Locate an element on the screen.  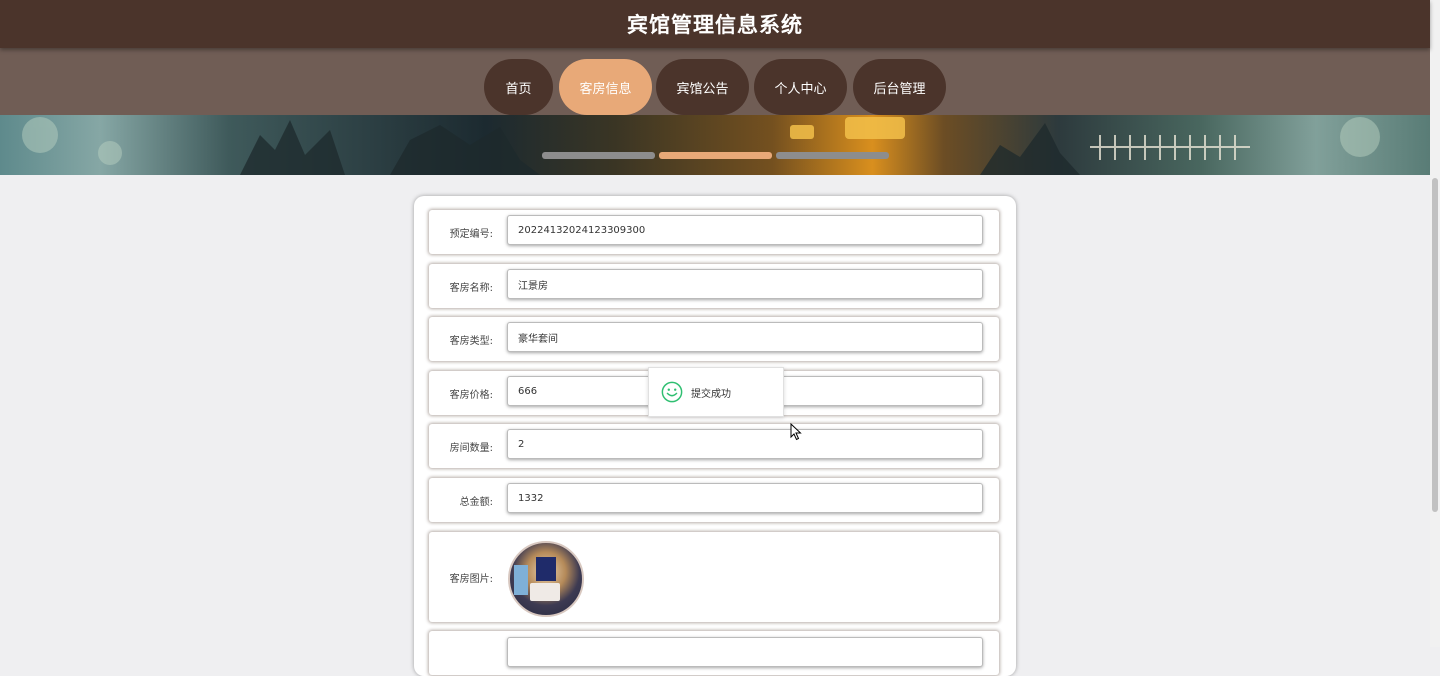
banner-image is located at coordinates (701, 146).